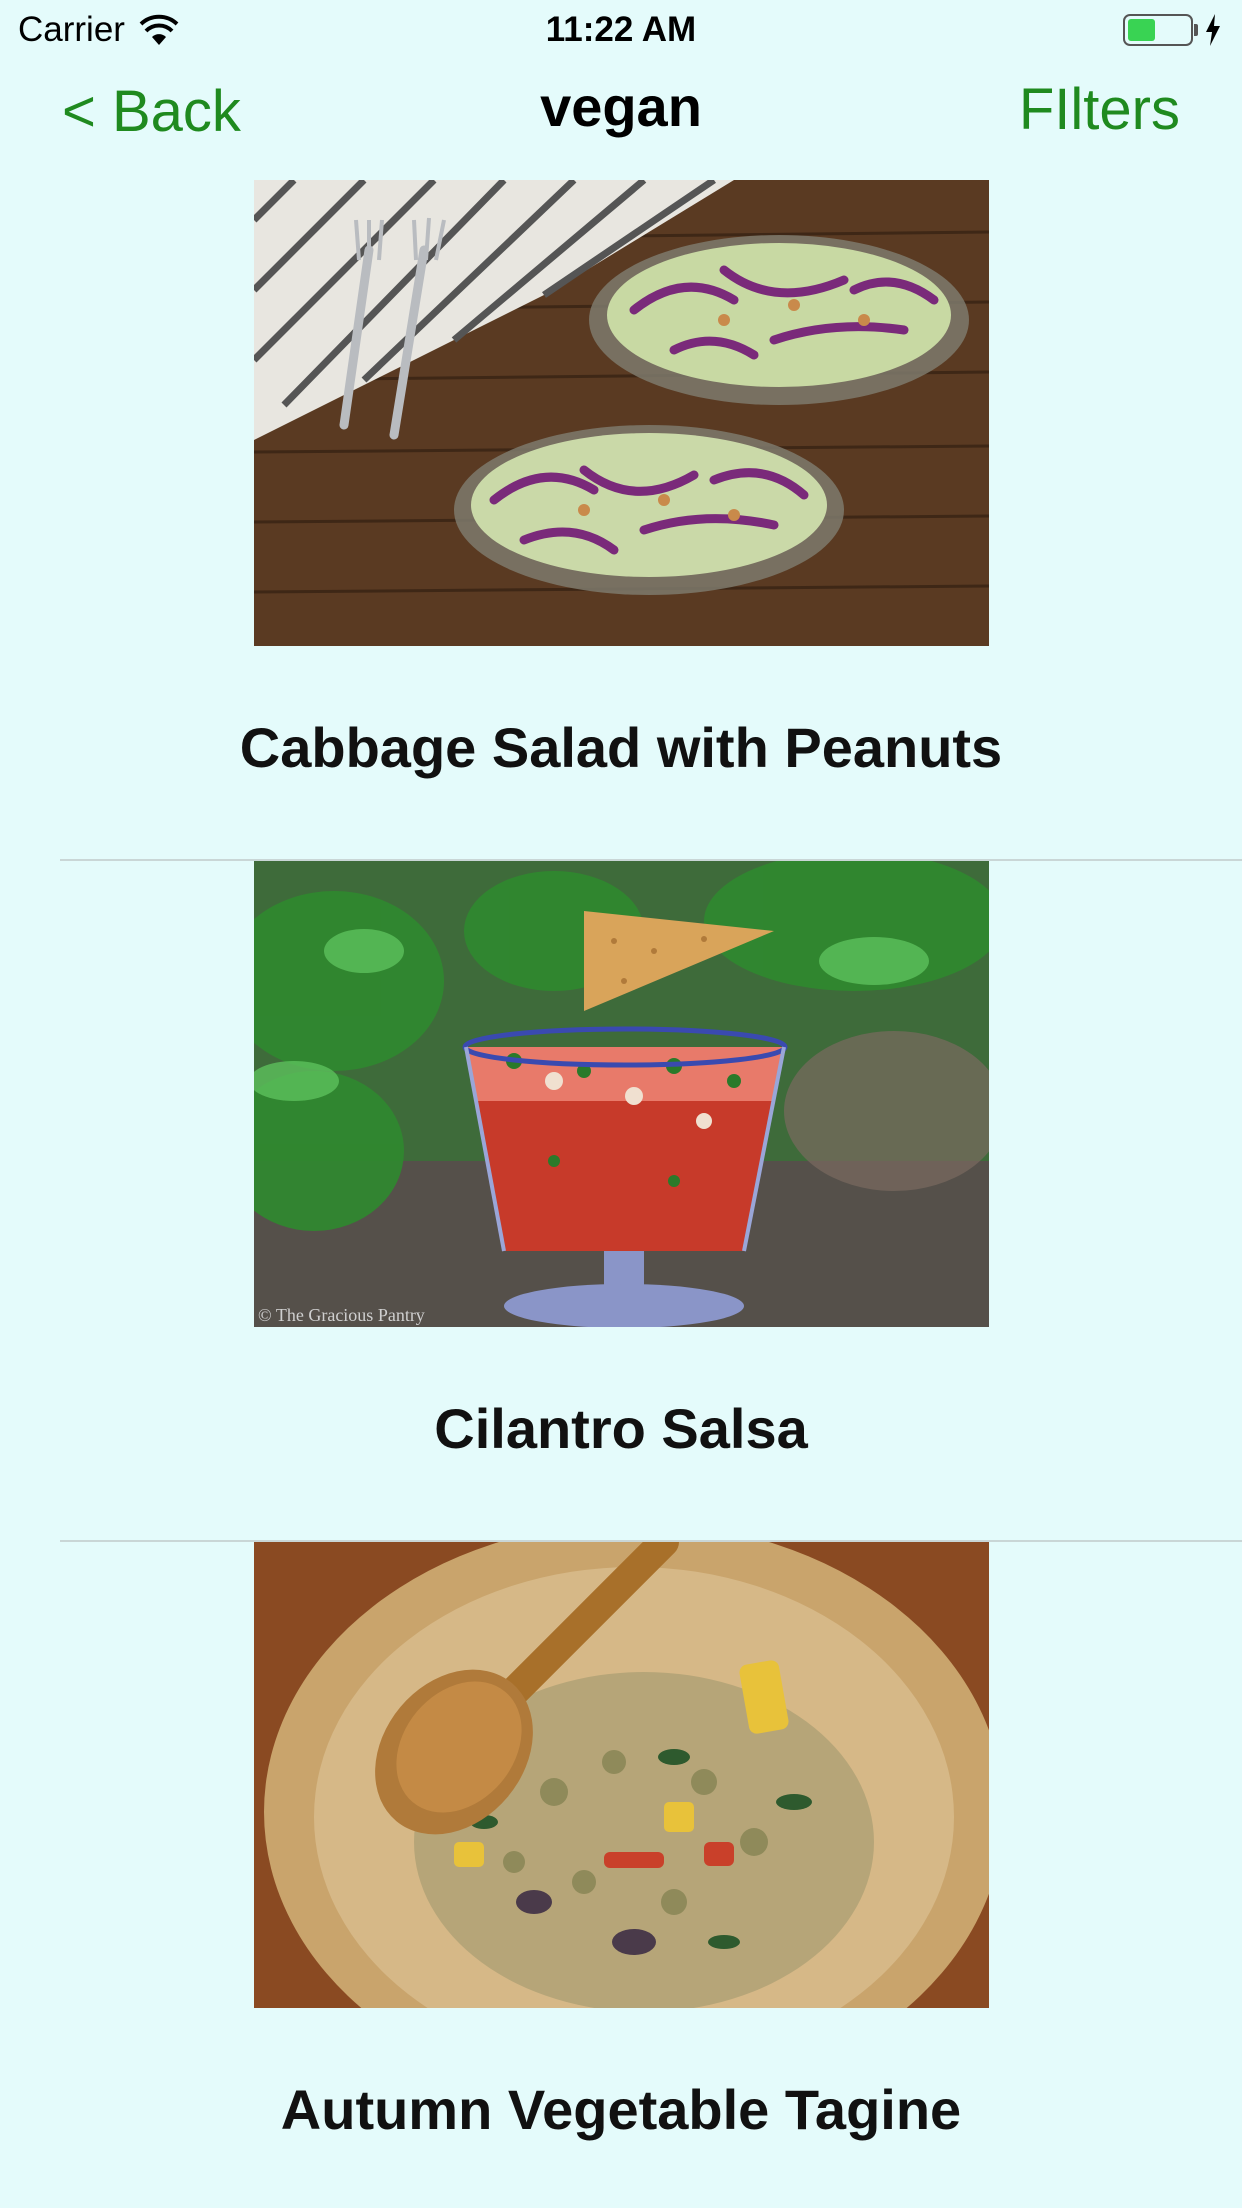 The width and height of the screenshot is (1242, 2208). What do you see at coordinates (621, 1094) in the screenshot?
I see `recipe-image-cilantro-salsa: © The Gracious Pantry` at bounding box center [621, 1094].